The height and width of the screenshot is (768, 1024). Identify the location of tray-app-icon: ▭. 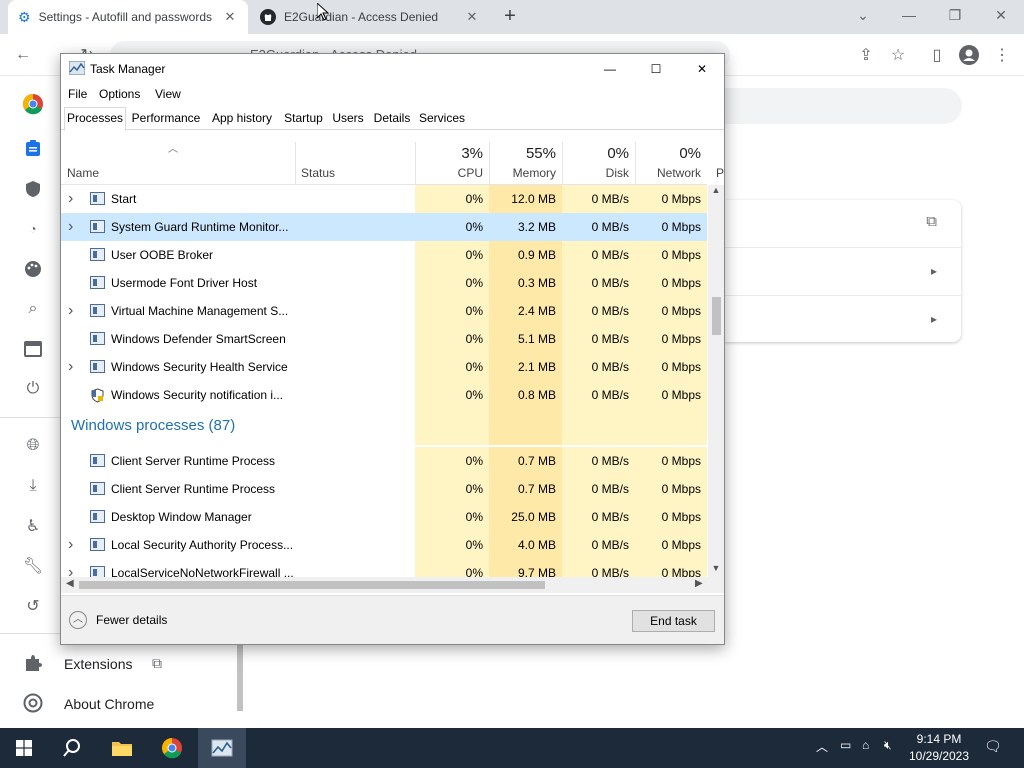
(845, 745).